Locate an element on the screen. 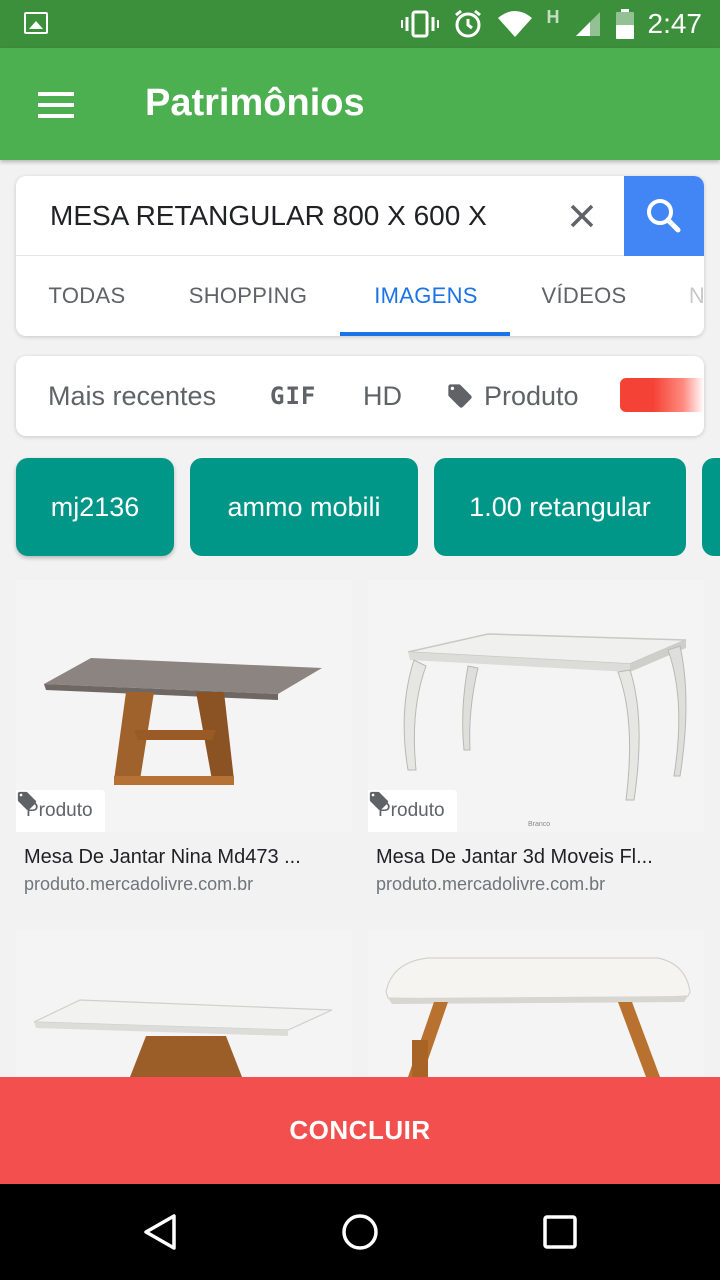 This screenshot has width=720, height=1280. app-title: Patrimônios is located at coordinates (255, 103).